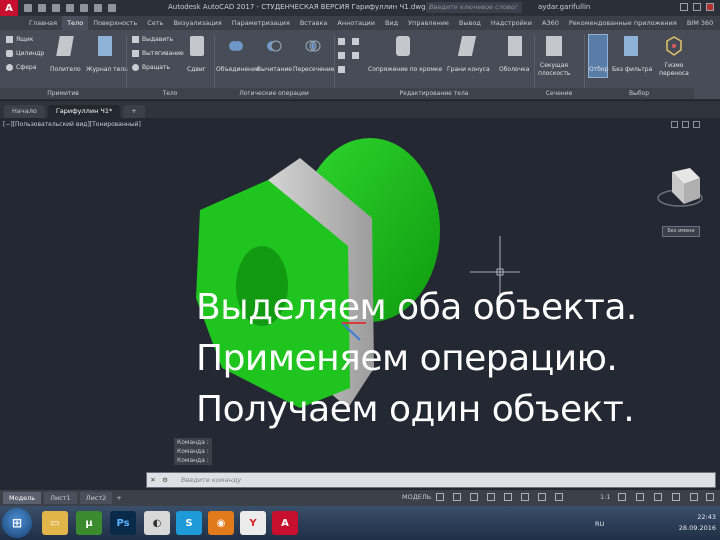 The image size is (720, 540). Describe the element at coordinates (189, 523) in the screenshot. I see `skype-icon: S` at that location.